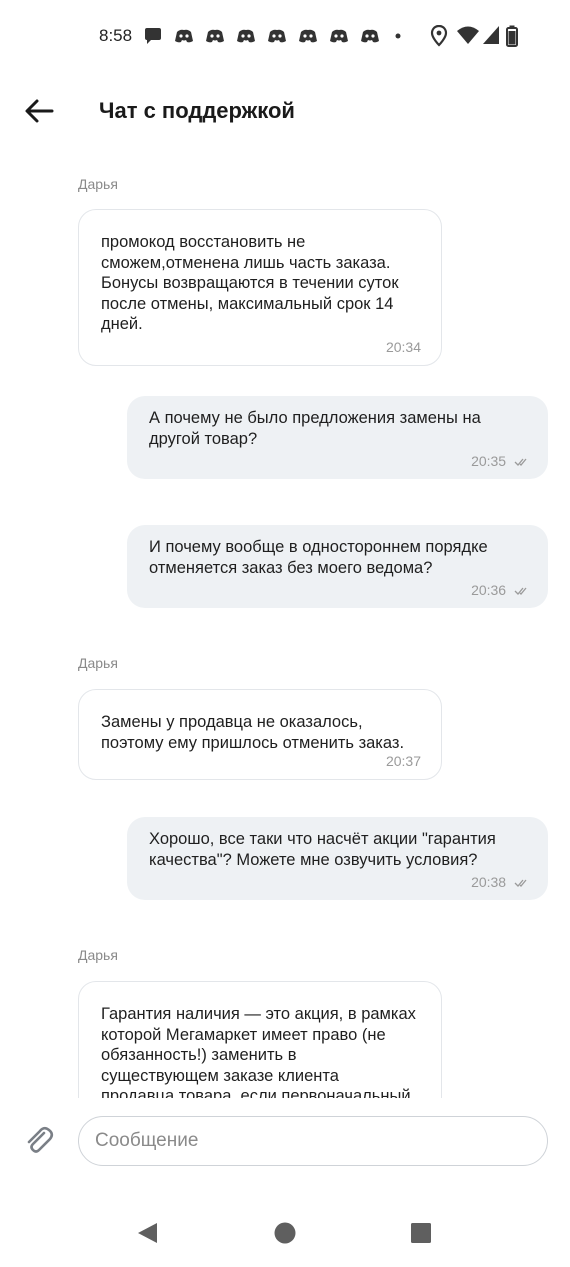  What do you see at coordinates (421, 1233) in the screenshot?
I see `nav-recents-icon` at bounding box center [421, 1233].